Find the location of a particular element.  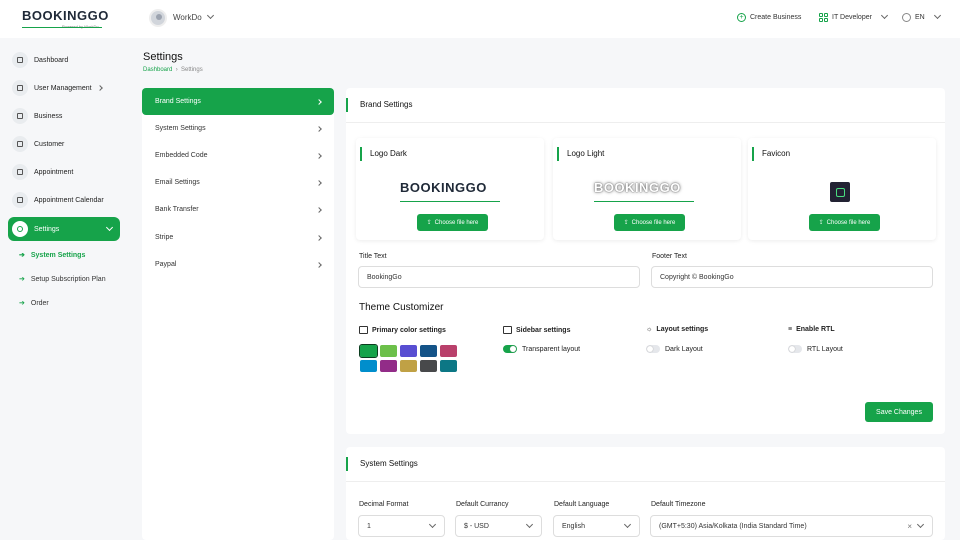

sidebar-subitem-order: ➔ Order is located at coordinates (34, 303).